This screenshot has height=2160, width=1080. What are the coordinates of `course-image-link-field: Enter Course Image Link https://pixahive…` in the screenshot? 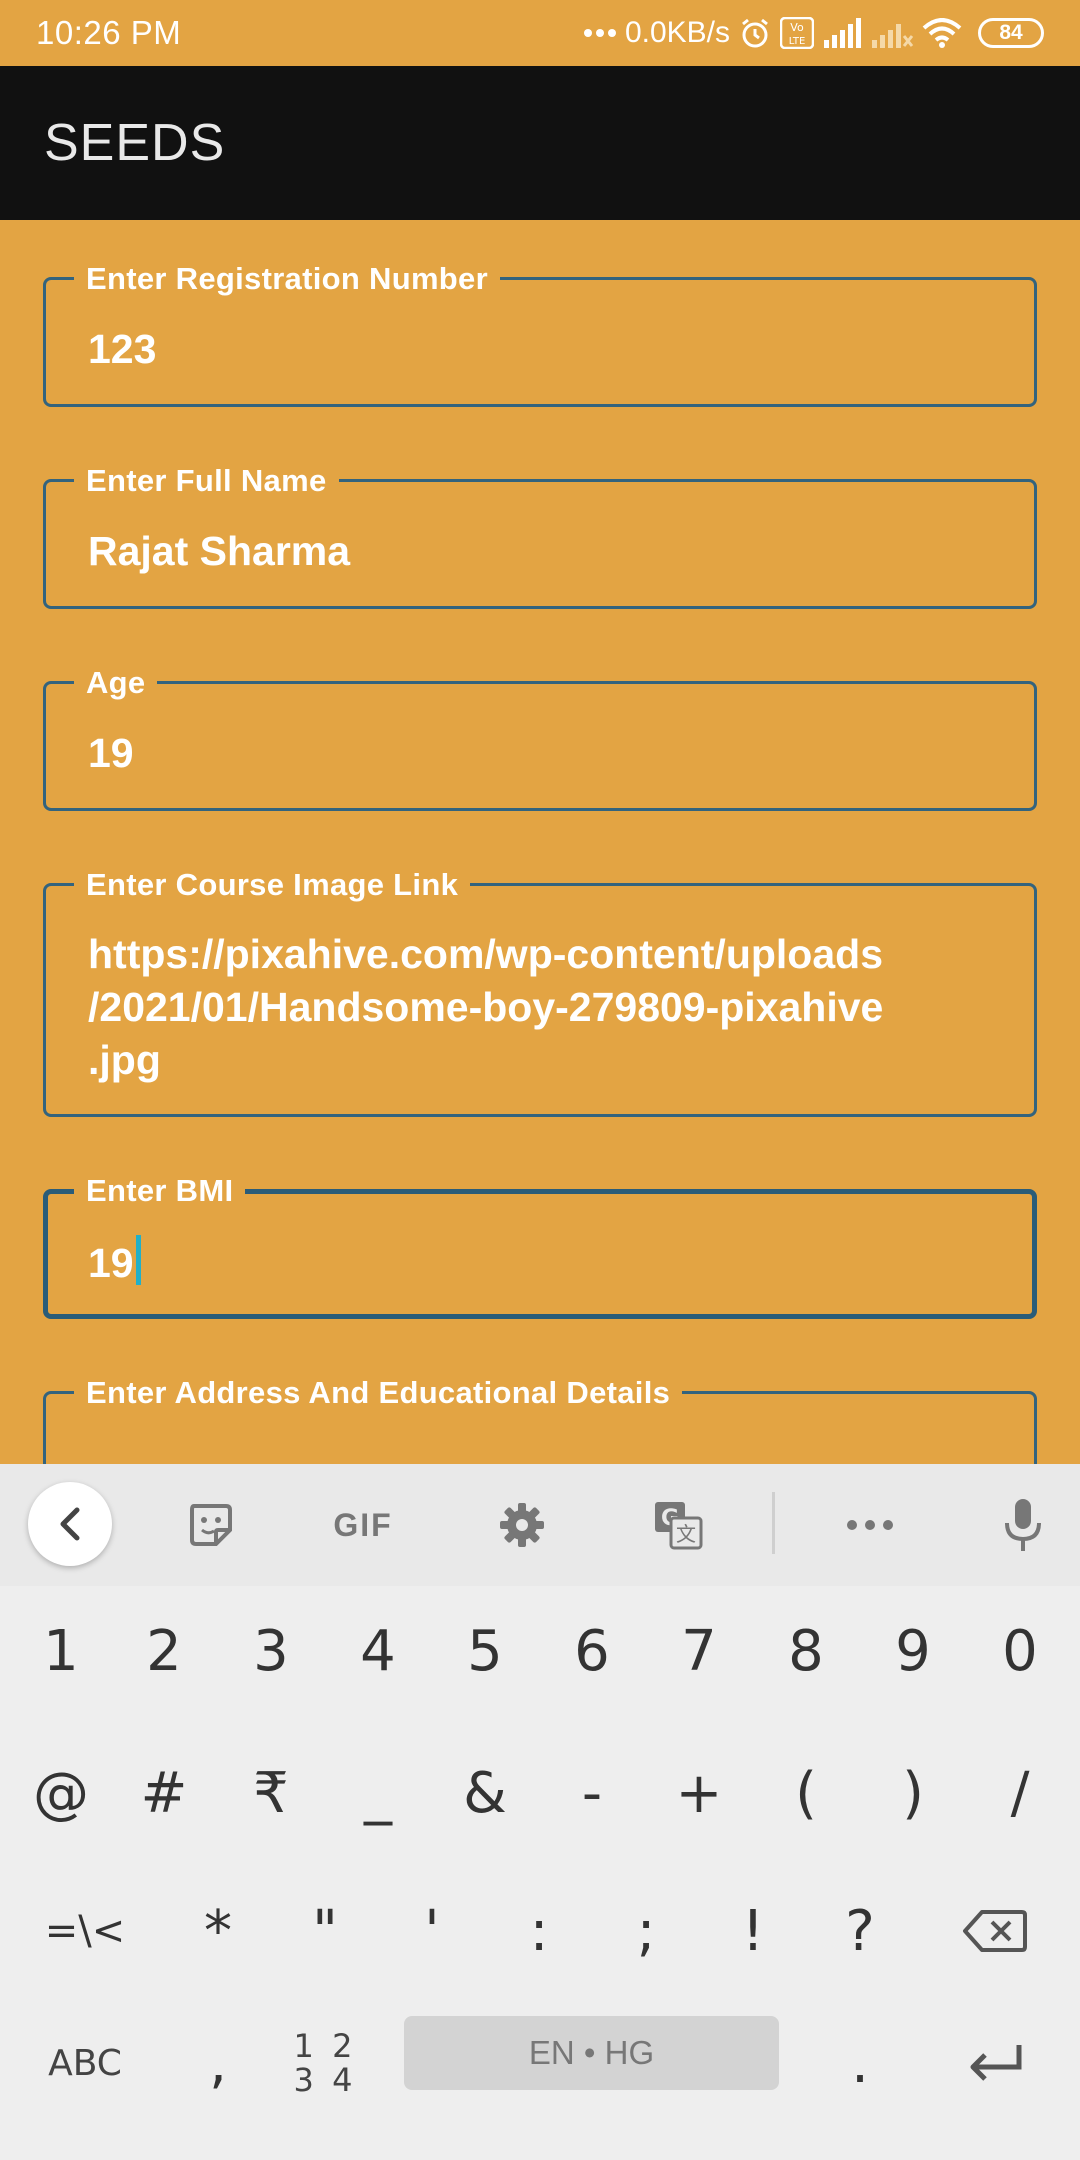 It's located at (540, 991).